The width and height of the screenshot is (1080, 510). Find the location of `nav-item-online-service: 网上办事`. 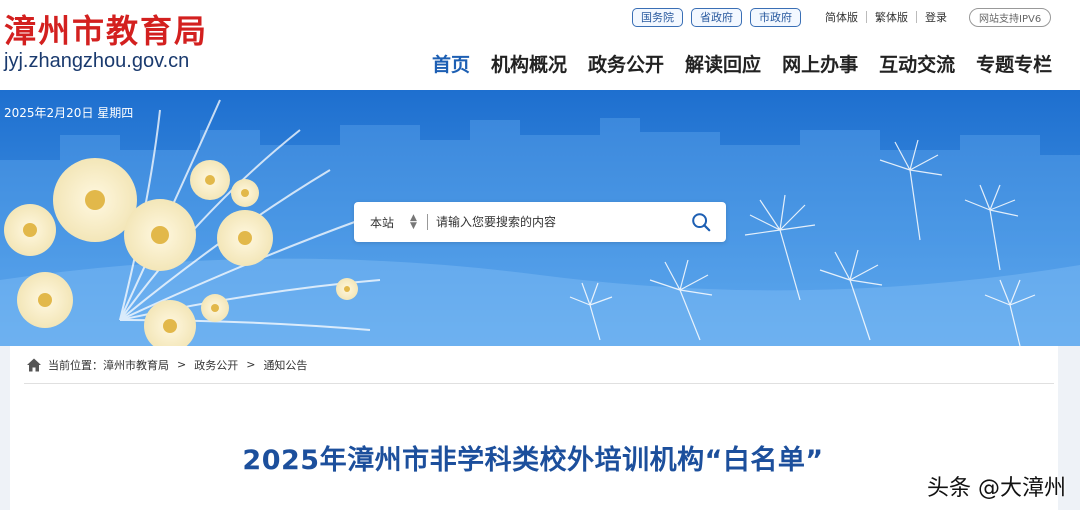

nav-item-online-service: 网上办事 is located at coordinates (820, 63).